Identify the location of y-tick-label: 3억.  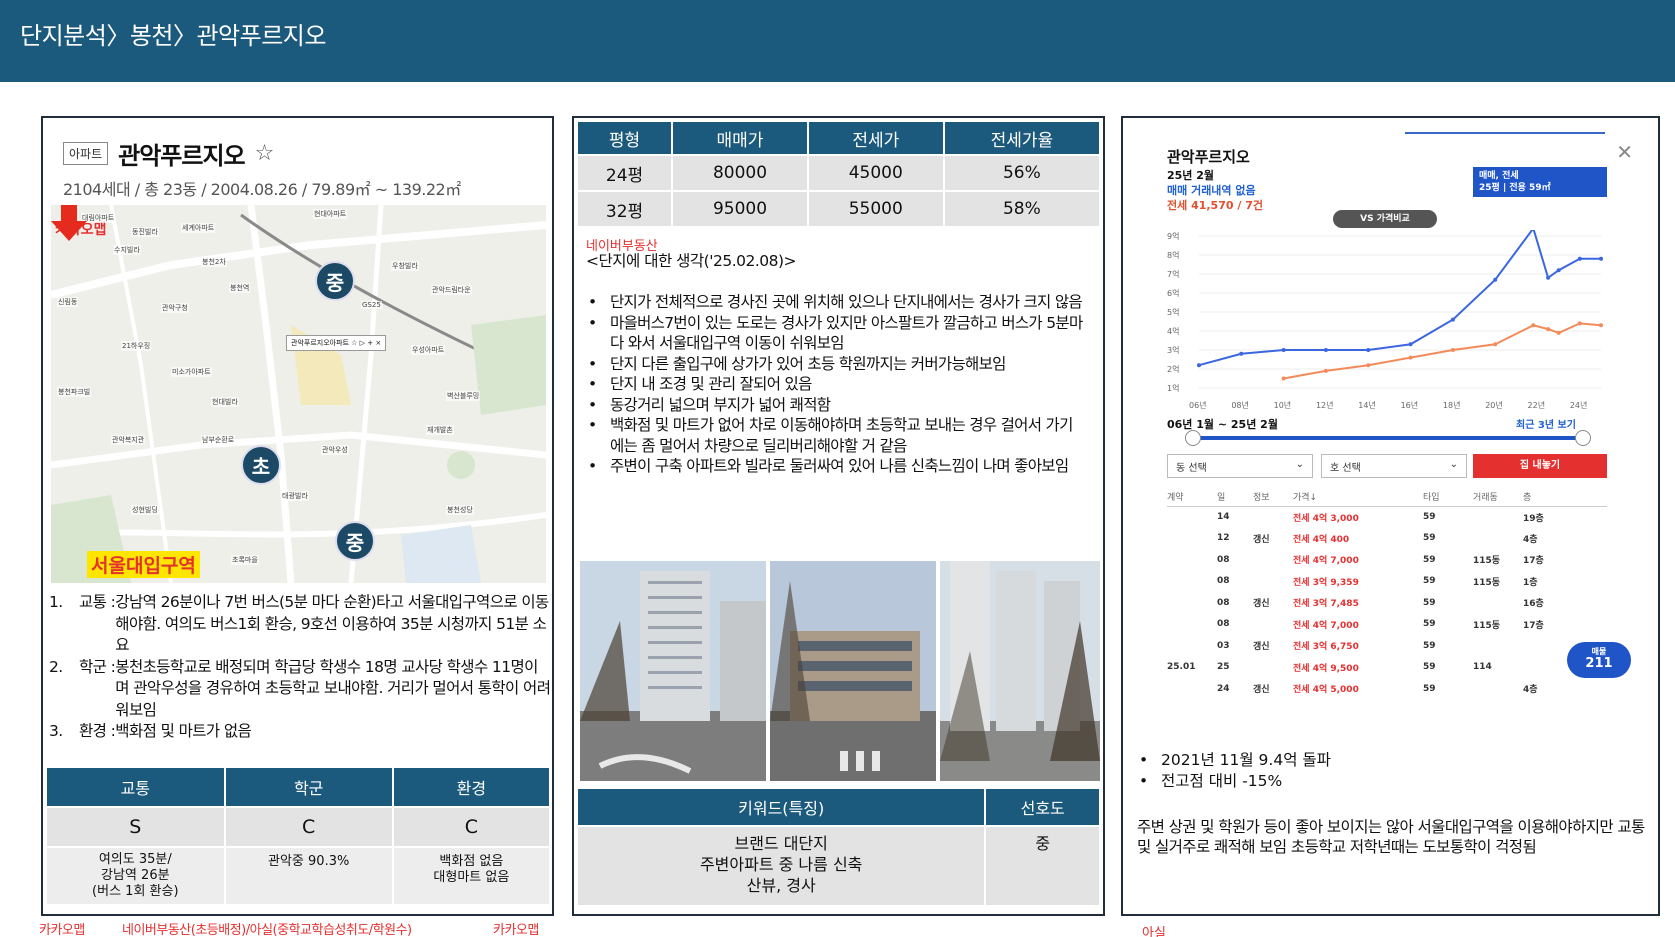
(1173, 350).